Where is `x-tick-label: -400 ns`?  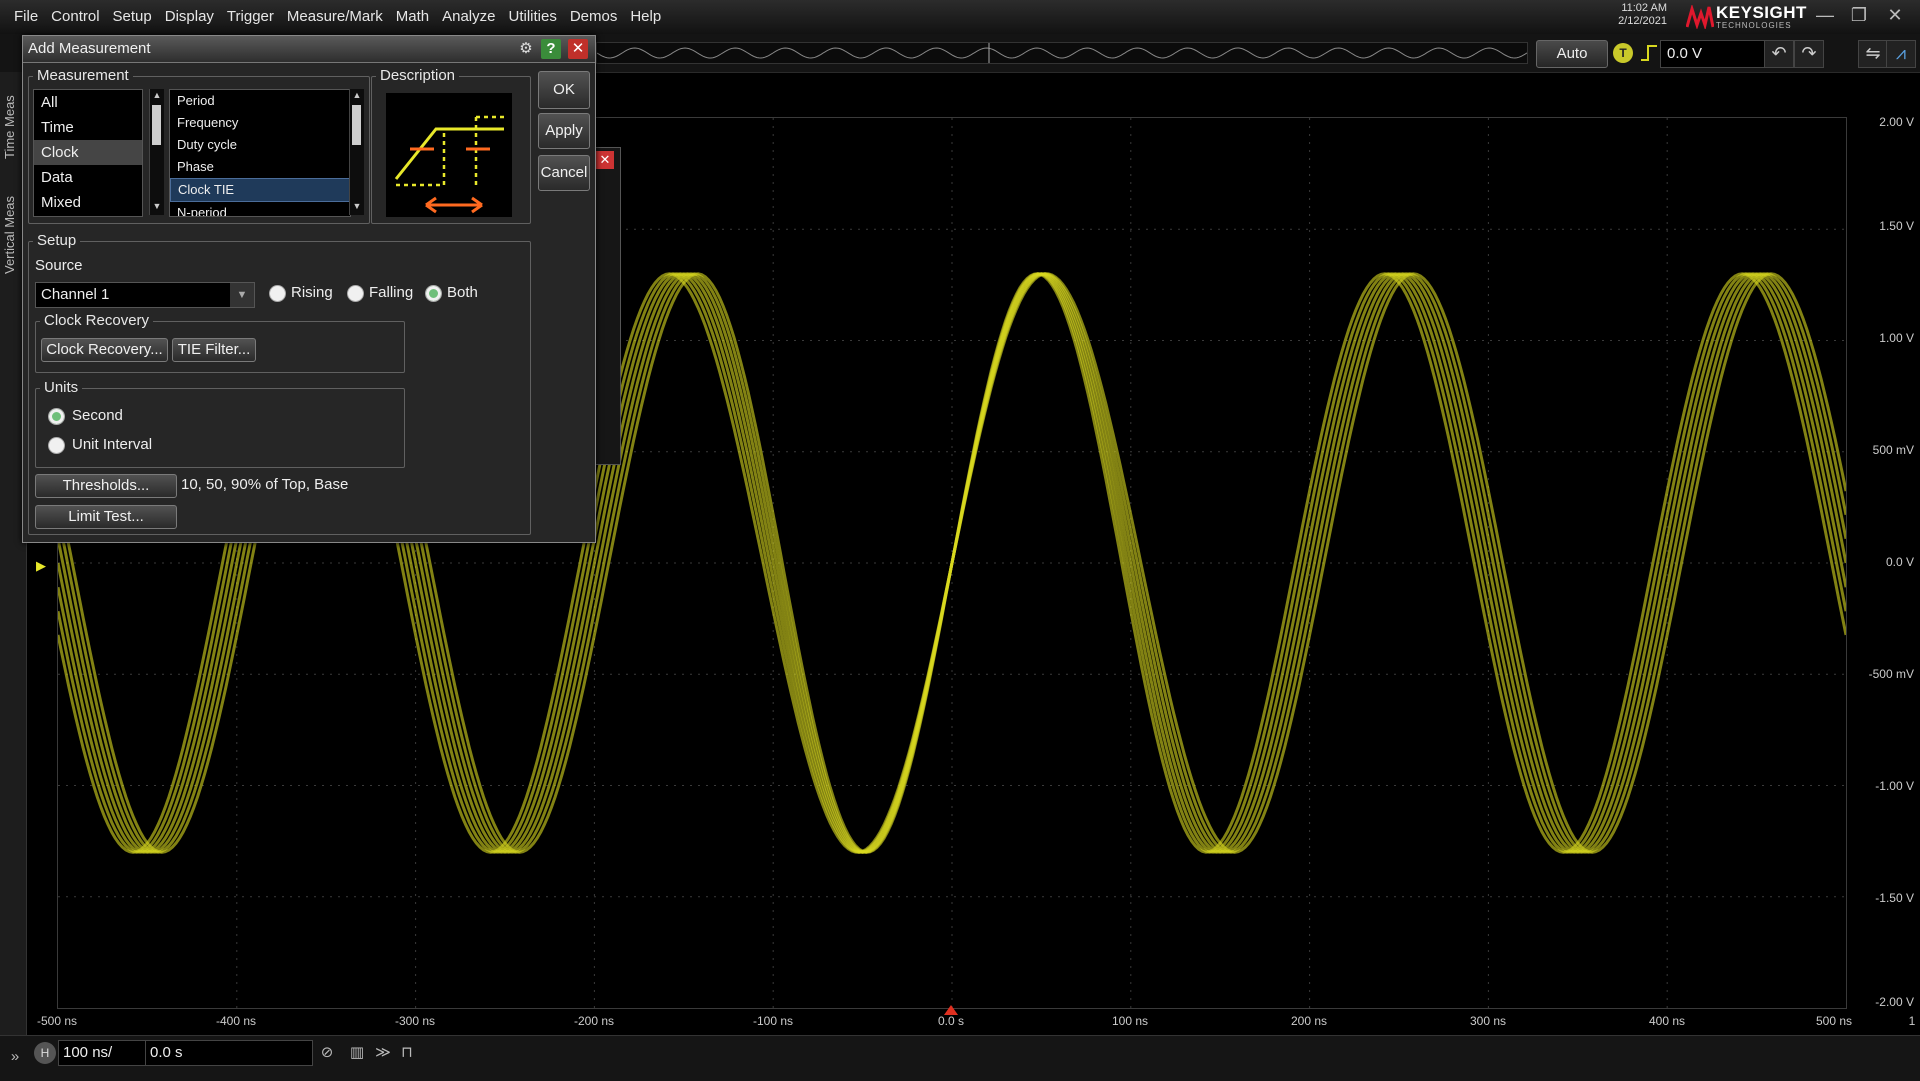 x-tick-label: -400 ns is located at coordinates (236, 1021).